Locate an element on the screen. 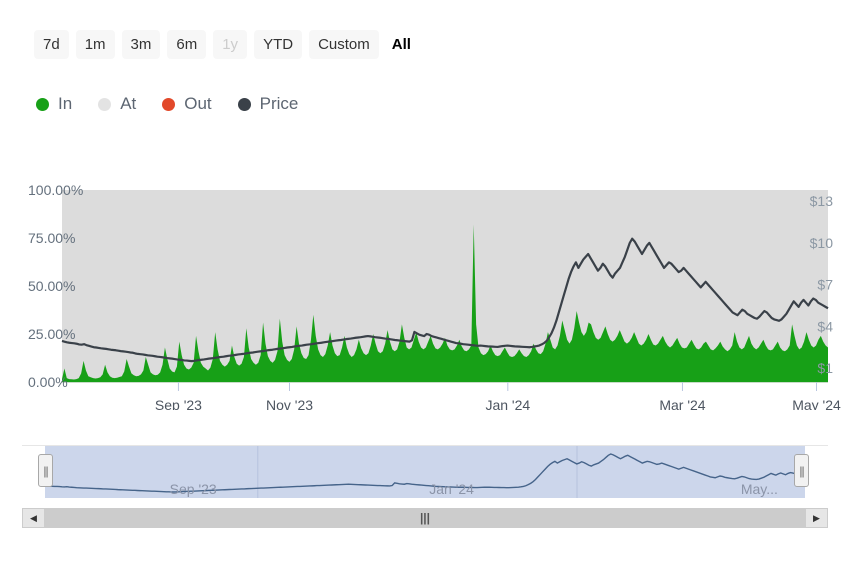 The image size is (850, 567). scrollbar-track: ||| is located at coordinates (425, 518).